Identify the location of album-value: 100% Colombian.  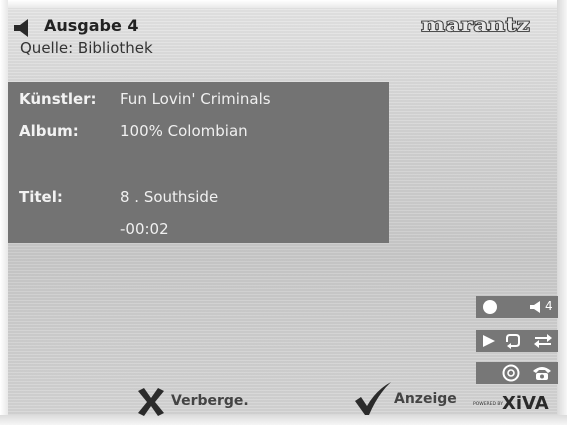
(184, 131).